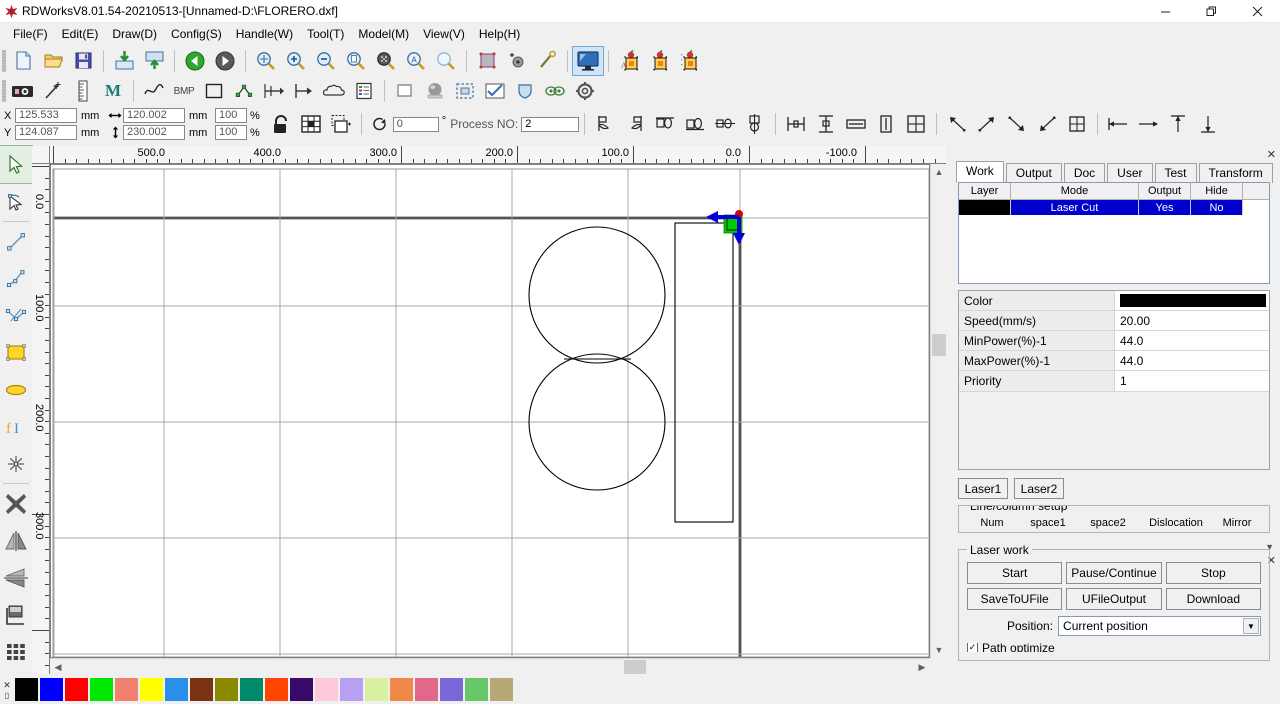 This screenshot has width=1280, height=704. I want to click on rotate-icon, so click(380, 124).